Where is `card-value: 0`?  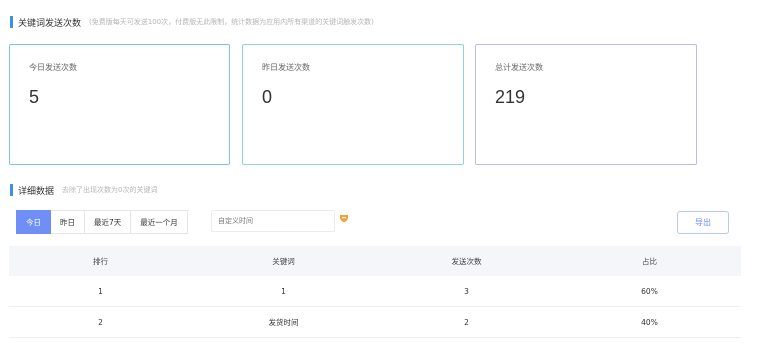 card-value: 0 is located at coordinates (267, 97).